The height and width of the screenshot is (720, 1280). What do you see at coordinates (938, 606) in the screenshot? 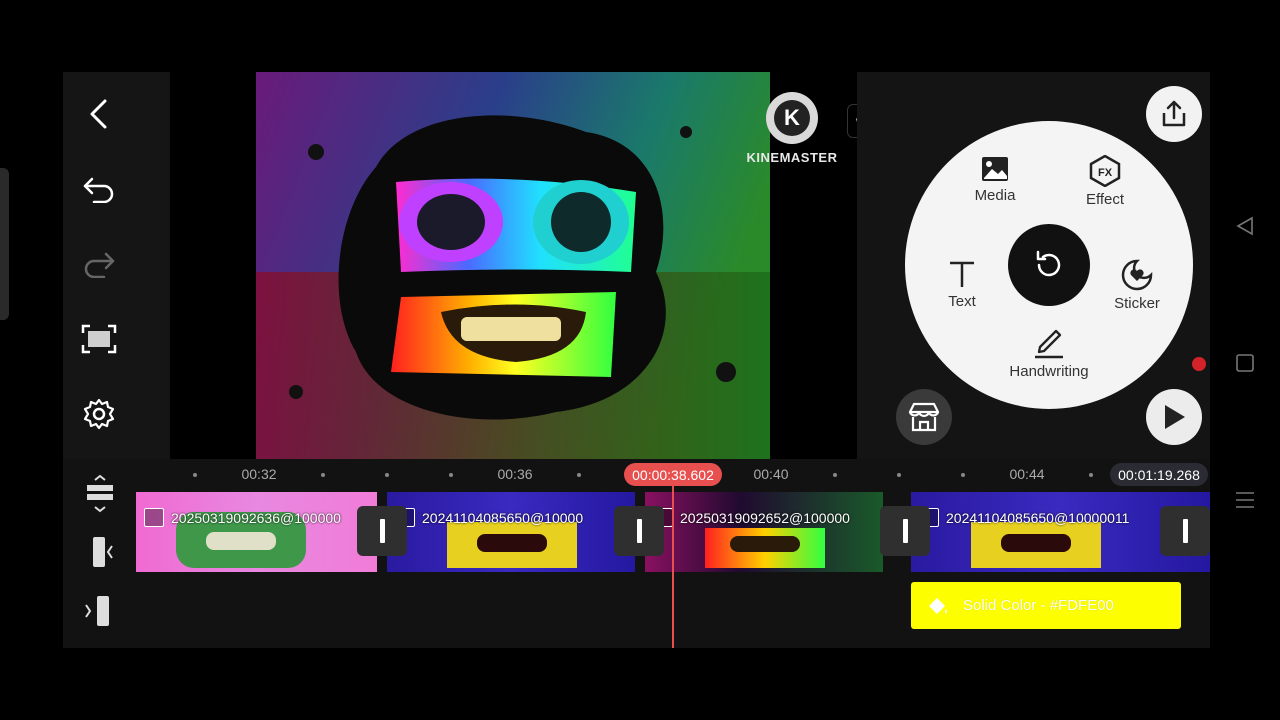
I see `paint-bucket-icon` at bounding box center [938, 606].